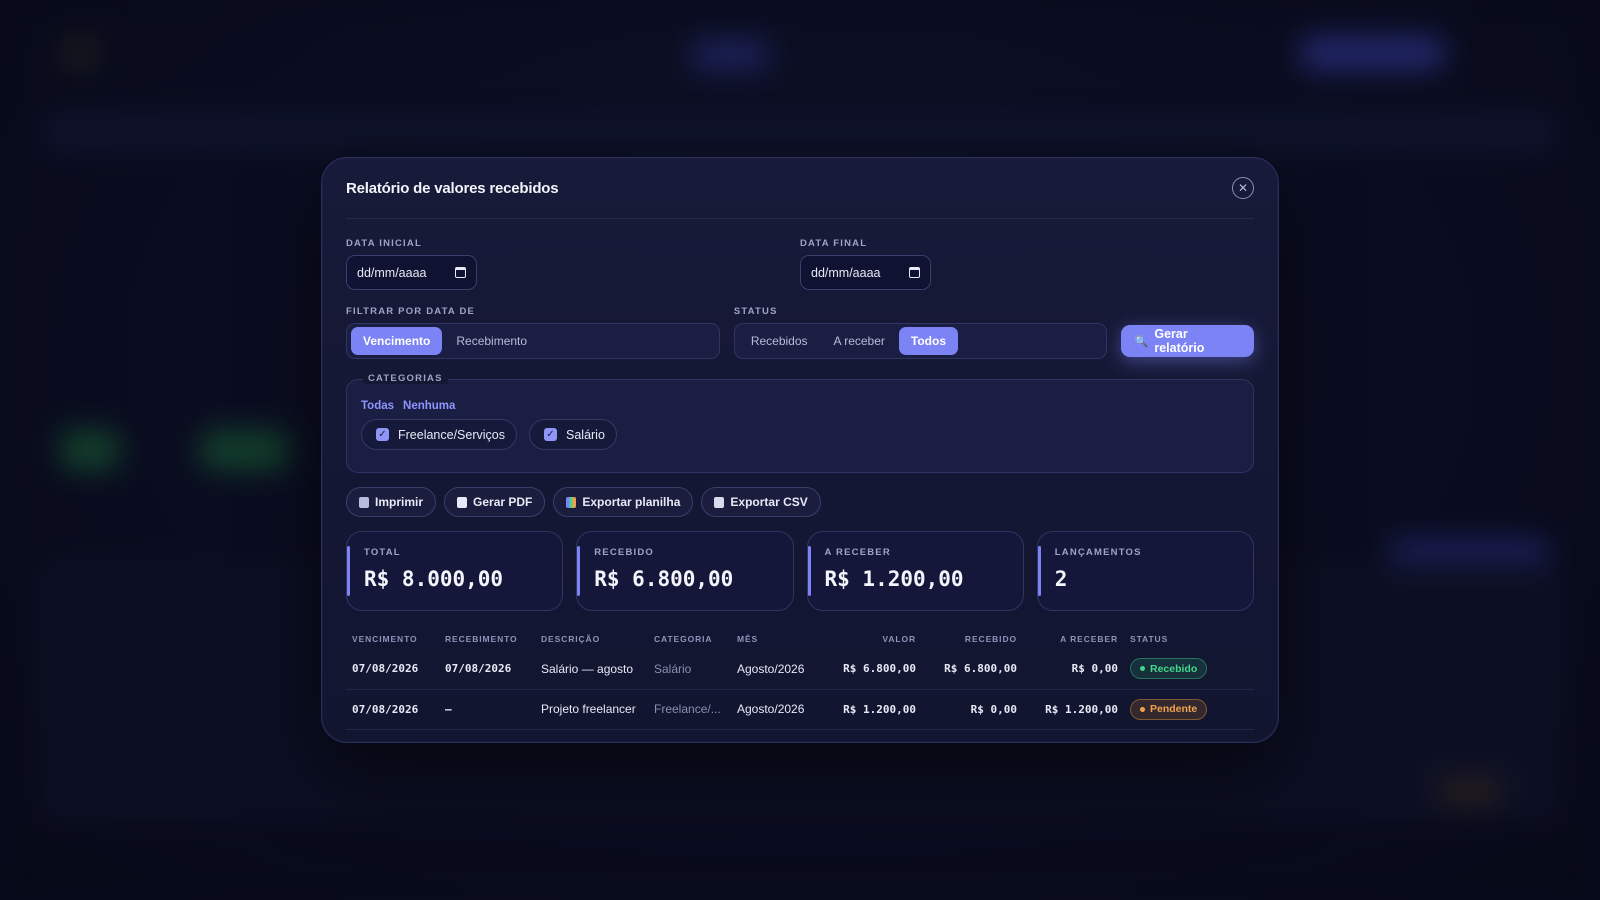  I want to click on select-none-link: Nenhuma, so click(429, 406).